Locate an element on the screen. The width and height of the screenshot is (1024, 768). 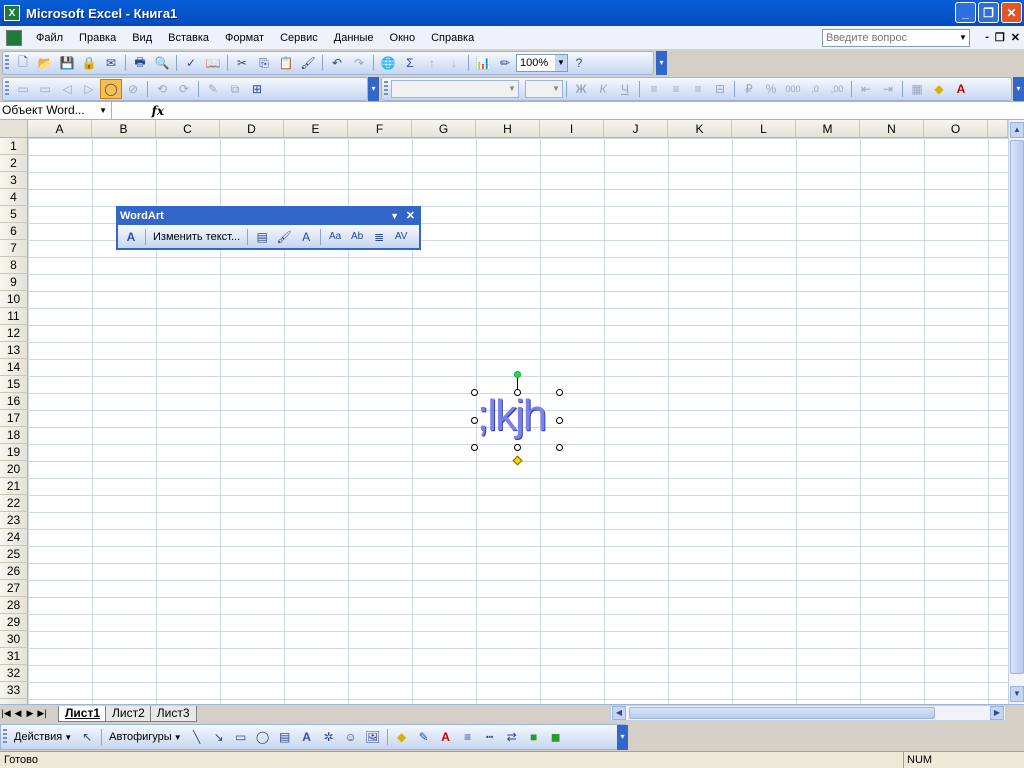
column-header-E: E is located at coordinates (316, 129).